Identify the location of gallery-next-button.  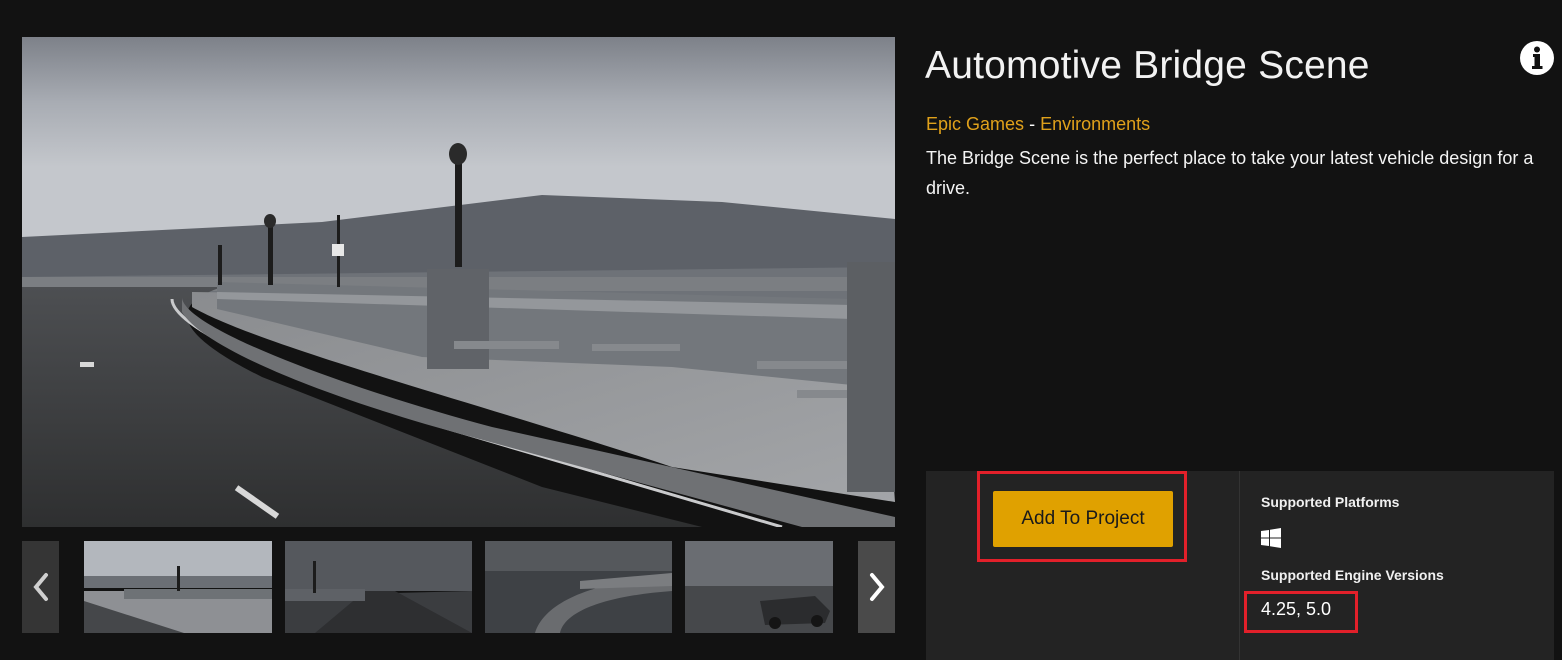
(876, 587).